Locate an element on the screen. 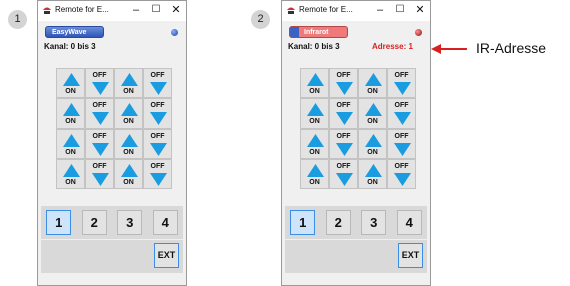  switch-button-grid: ON OFF ON OFF ON OFF ON OFF ON OFF ON OFF ON OFF ON OFF is located at coordinates (358, 128).